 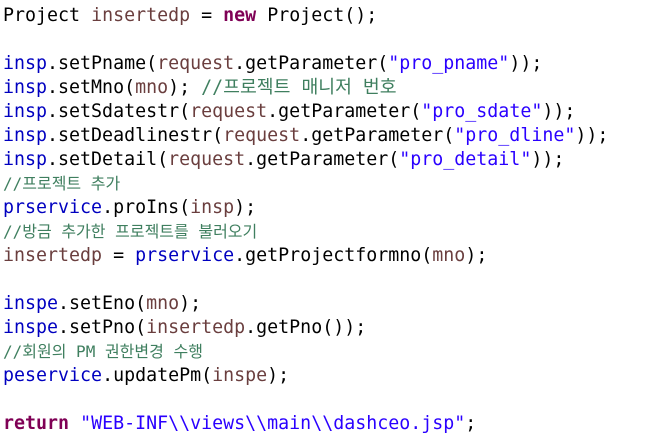 I want to click on code-comment: //방금 추가한 프로젝트를 불러오기, so click(x=130, y=231).